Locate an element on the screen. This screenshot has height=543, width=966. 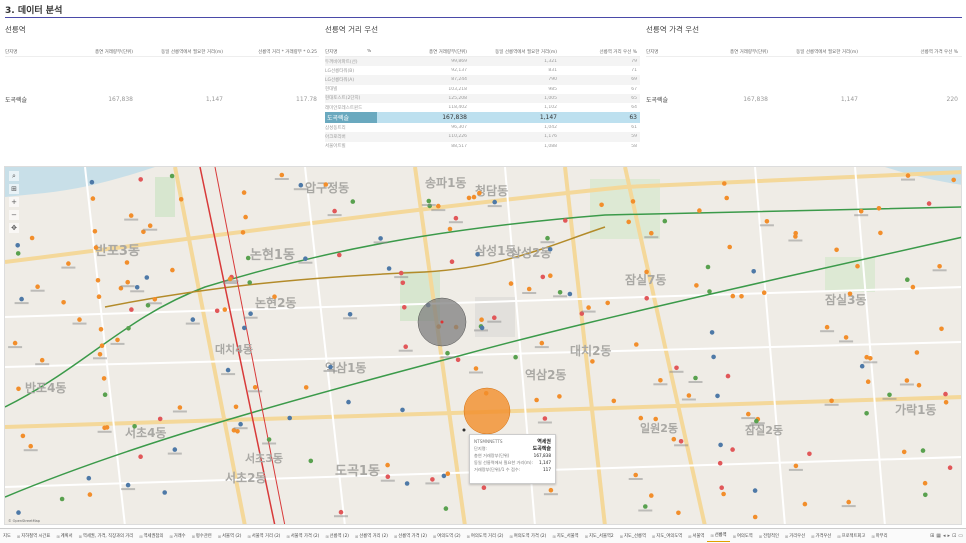
mid-table-row: LG선릉타워(B) 92,137 831 71 is located at coordinates (482, 70).